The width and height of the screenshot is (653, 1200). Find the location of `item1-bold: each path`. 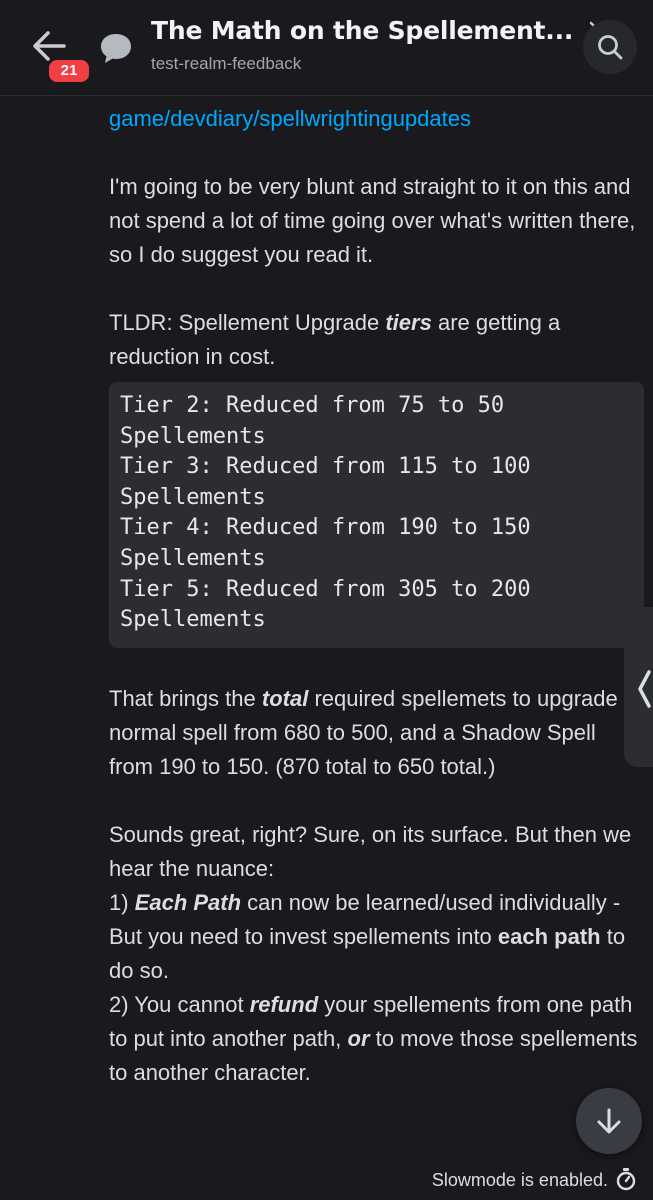

item1-bold: each path is located at coordinates (549, 936).